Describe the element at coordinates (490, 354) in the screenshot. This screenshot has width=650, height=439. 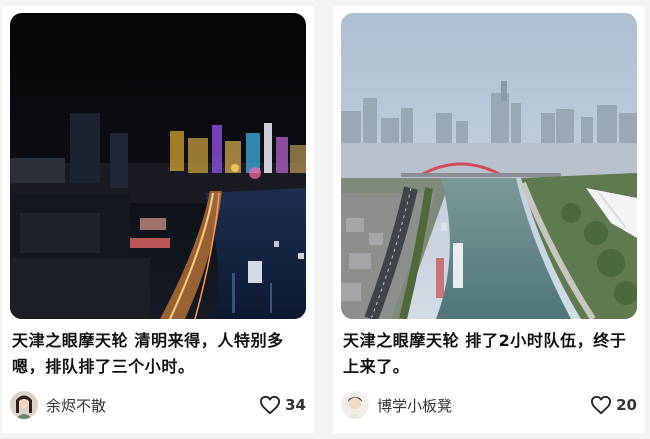
I see `post-caption: 天津之眼摩天轮 排了2小时队伍，终于上来了。` at that location.